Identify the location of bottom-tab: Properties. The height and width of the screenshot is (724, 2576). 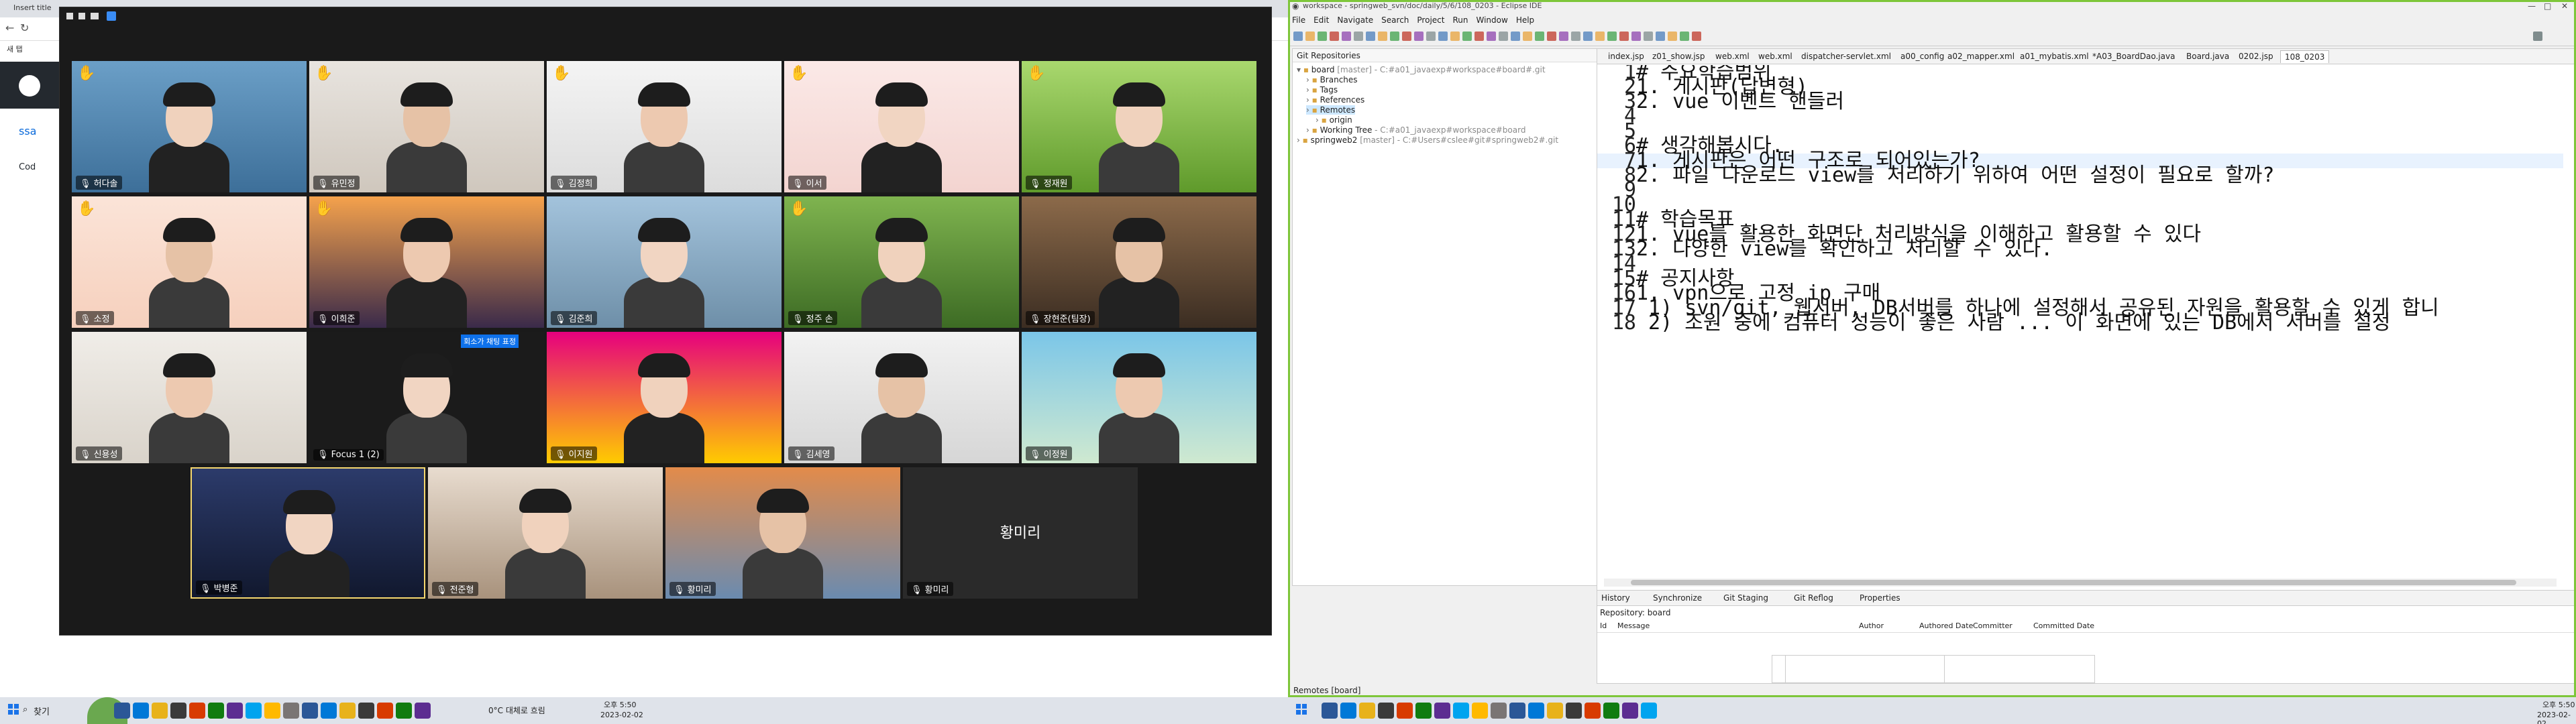
(1880, 598).